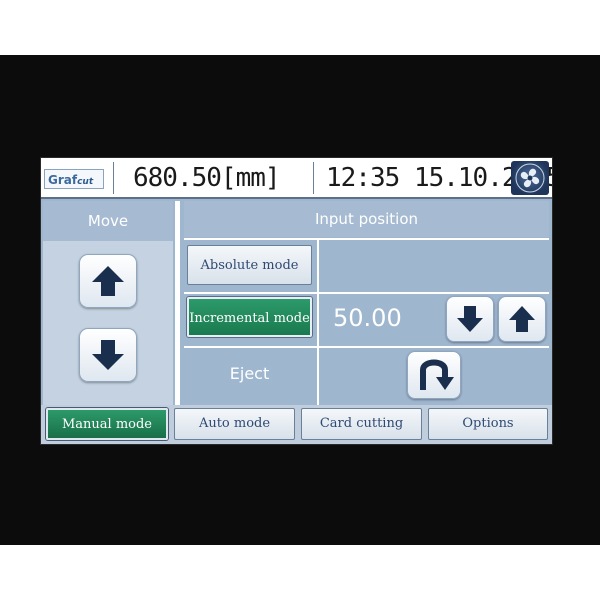 The width and height of the screenshot is (600, 600). I want to click on panel-divider, so click(177, 303).